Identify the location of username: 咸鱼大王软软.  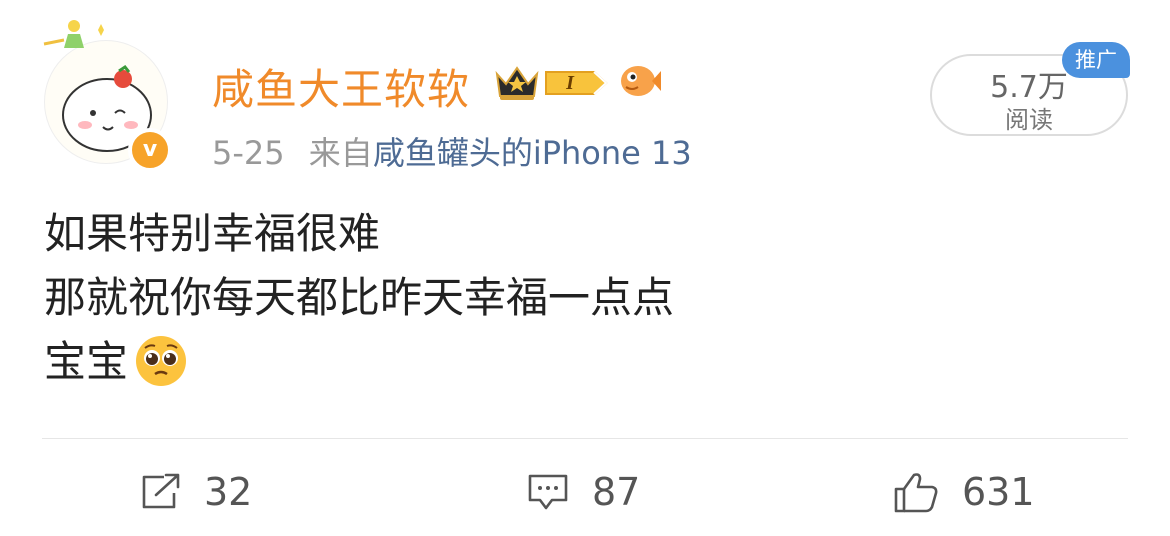
(341, 86).